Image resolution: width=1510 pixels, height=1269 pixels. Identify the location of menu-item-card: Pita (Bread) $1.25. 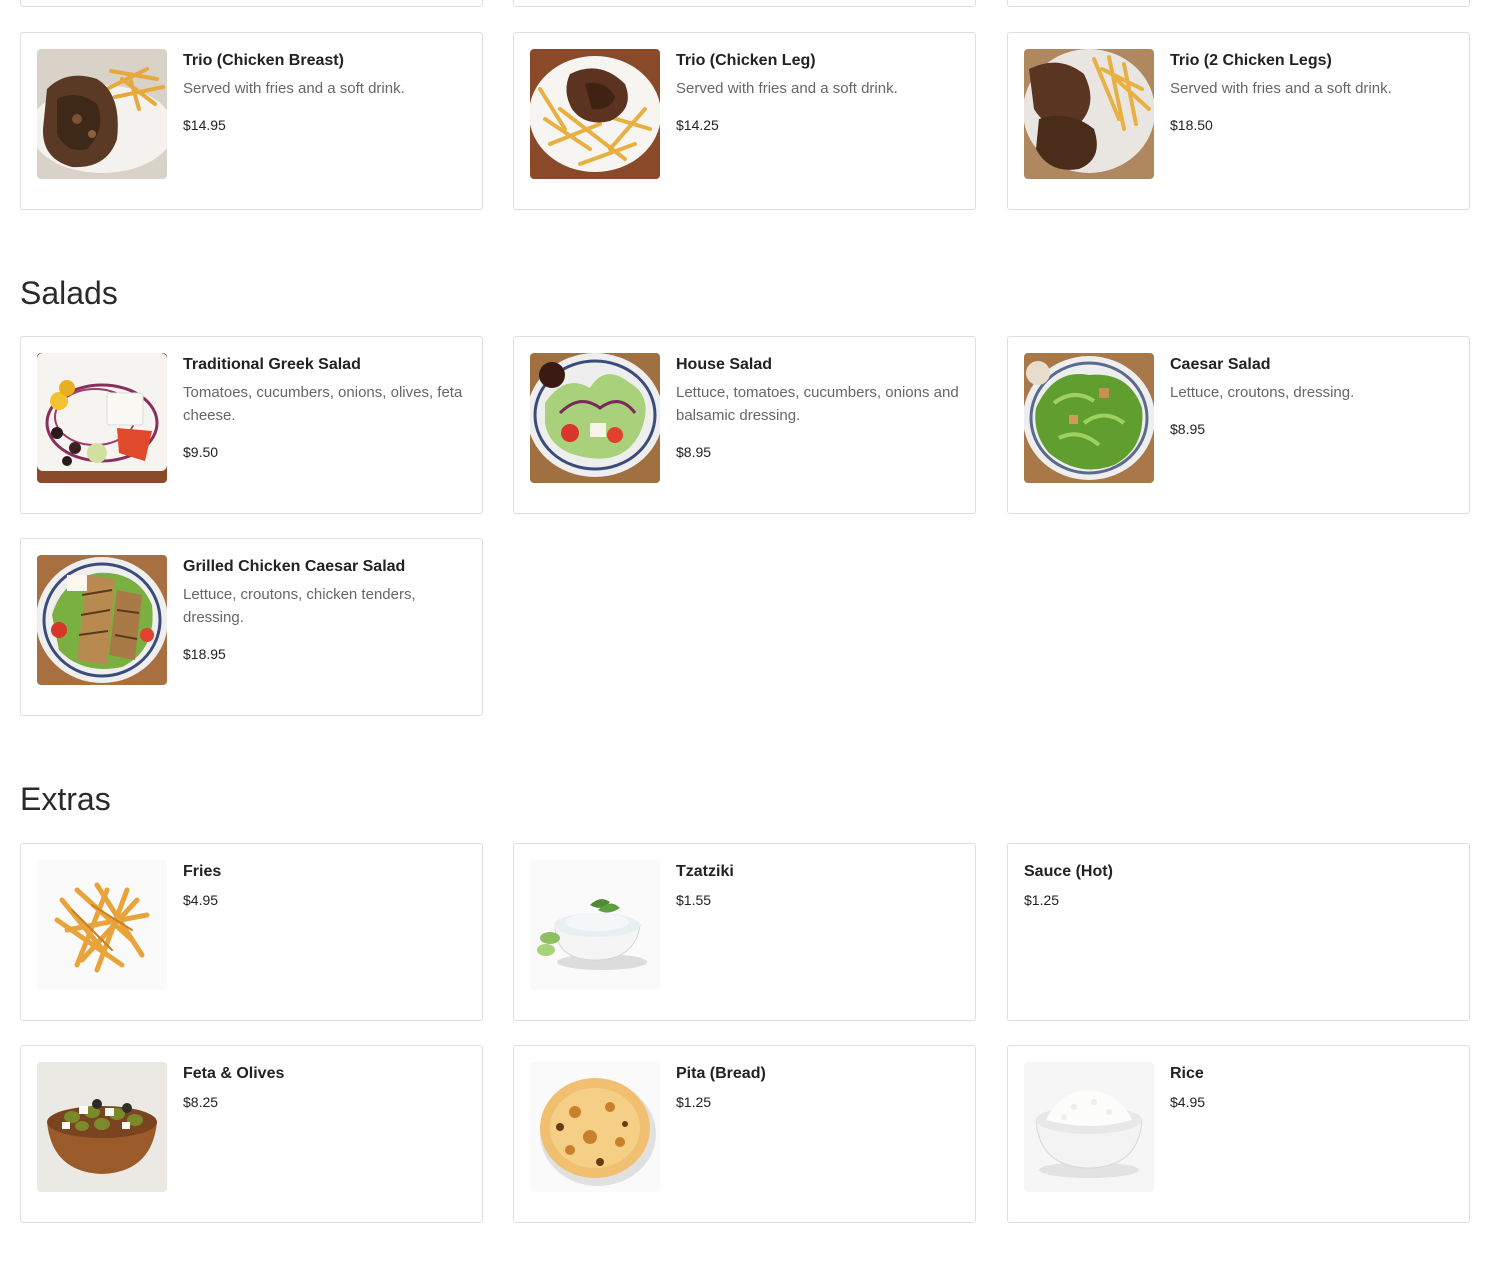
(744, 1134).